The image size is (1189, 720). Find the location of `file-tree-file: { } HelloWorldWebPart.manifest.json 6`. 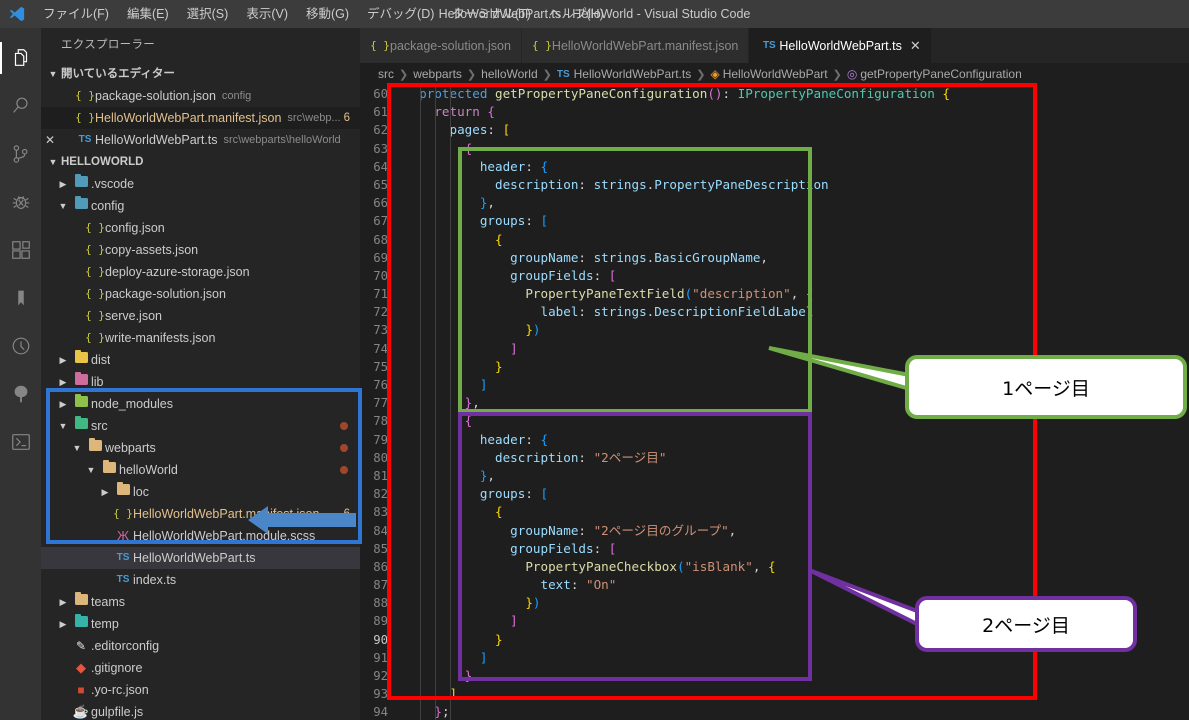

file-tree-file: { } HelloWorldWebPart.manifest.json 6 is located at coordinates (200, 514).